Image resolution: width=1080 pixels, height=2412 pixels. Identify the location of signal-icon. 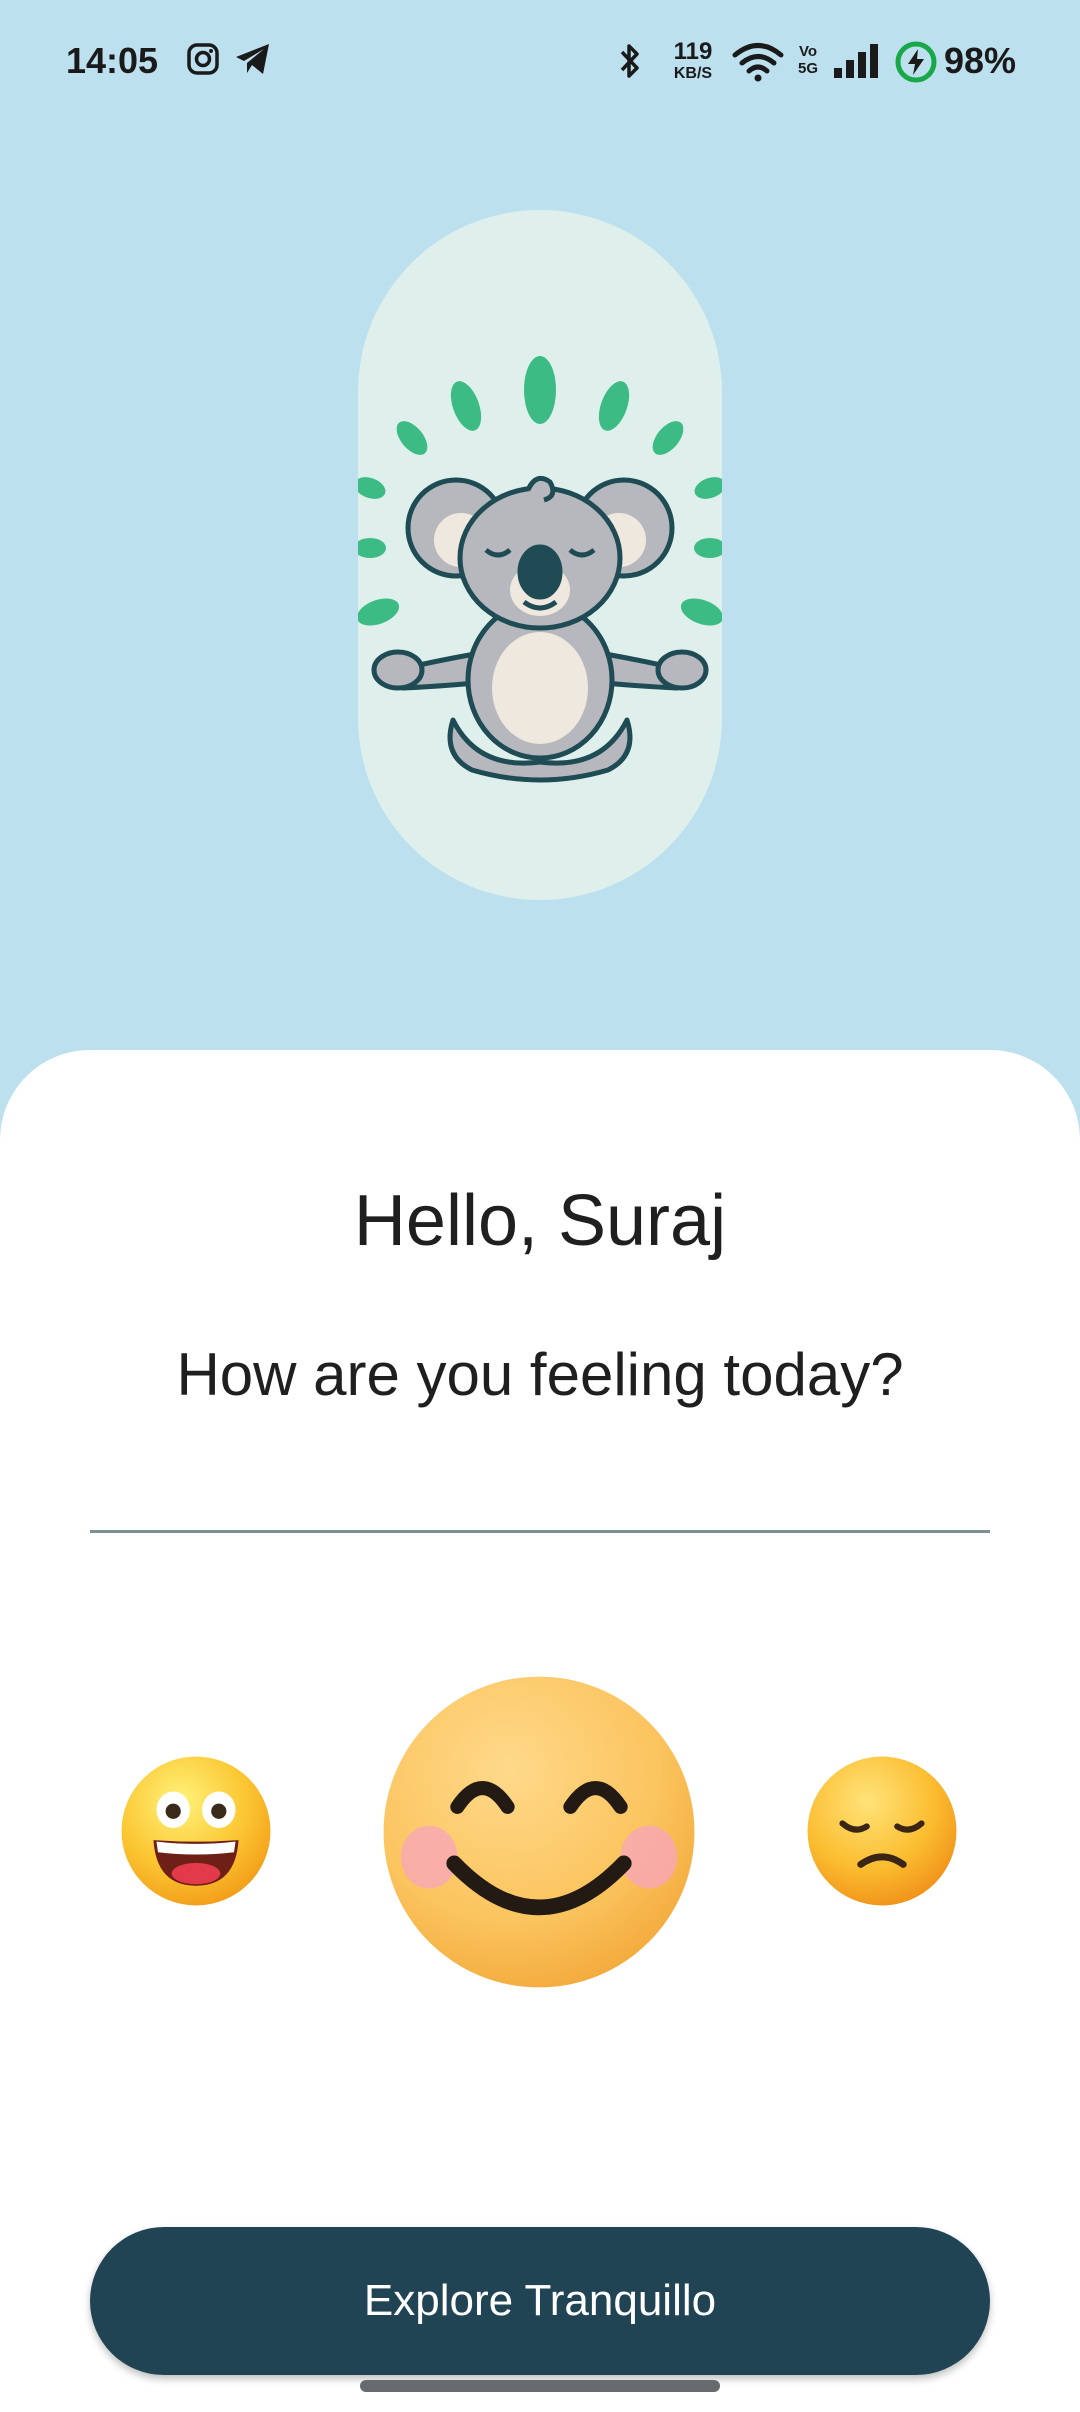
(856, 61).